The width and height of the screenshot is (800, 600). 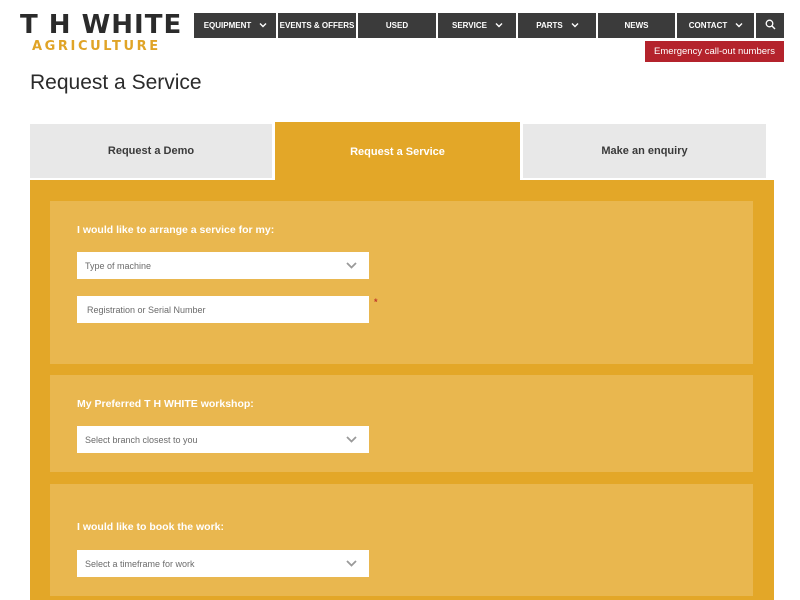 I want to click on booking-section-label: I would like to book the work:, so click(x=151, y=527).